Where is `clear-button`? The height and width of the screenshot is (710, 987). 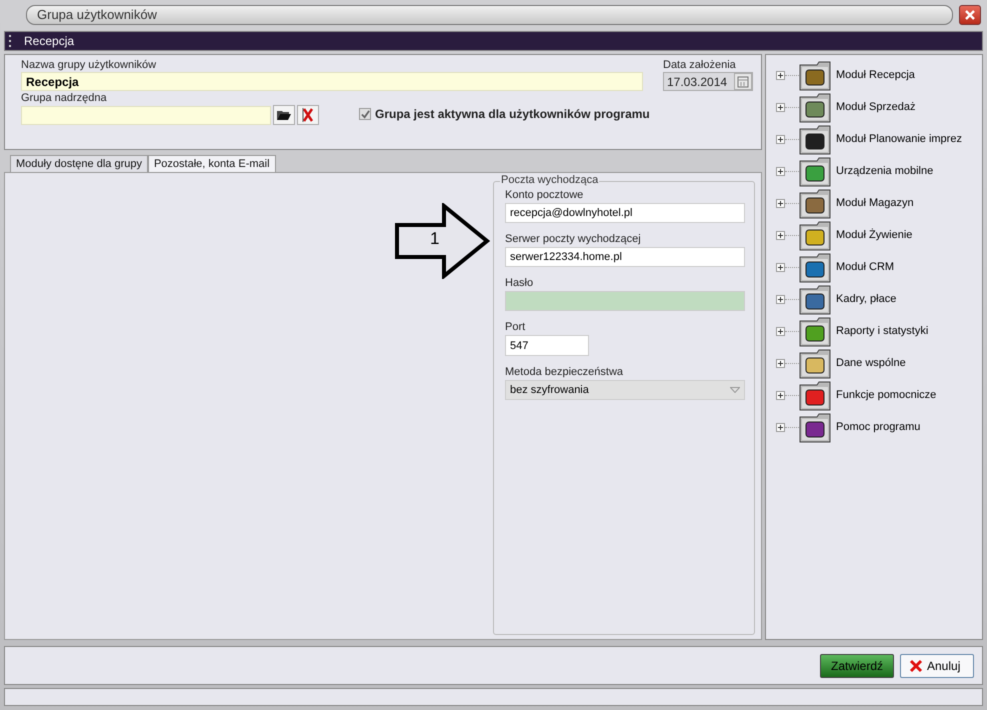
clear-button is located at coordinates (308, 115).